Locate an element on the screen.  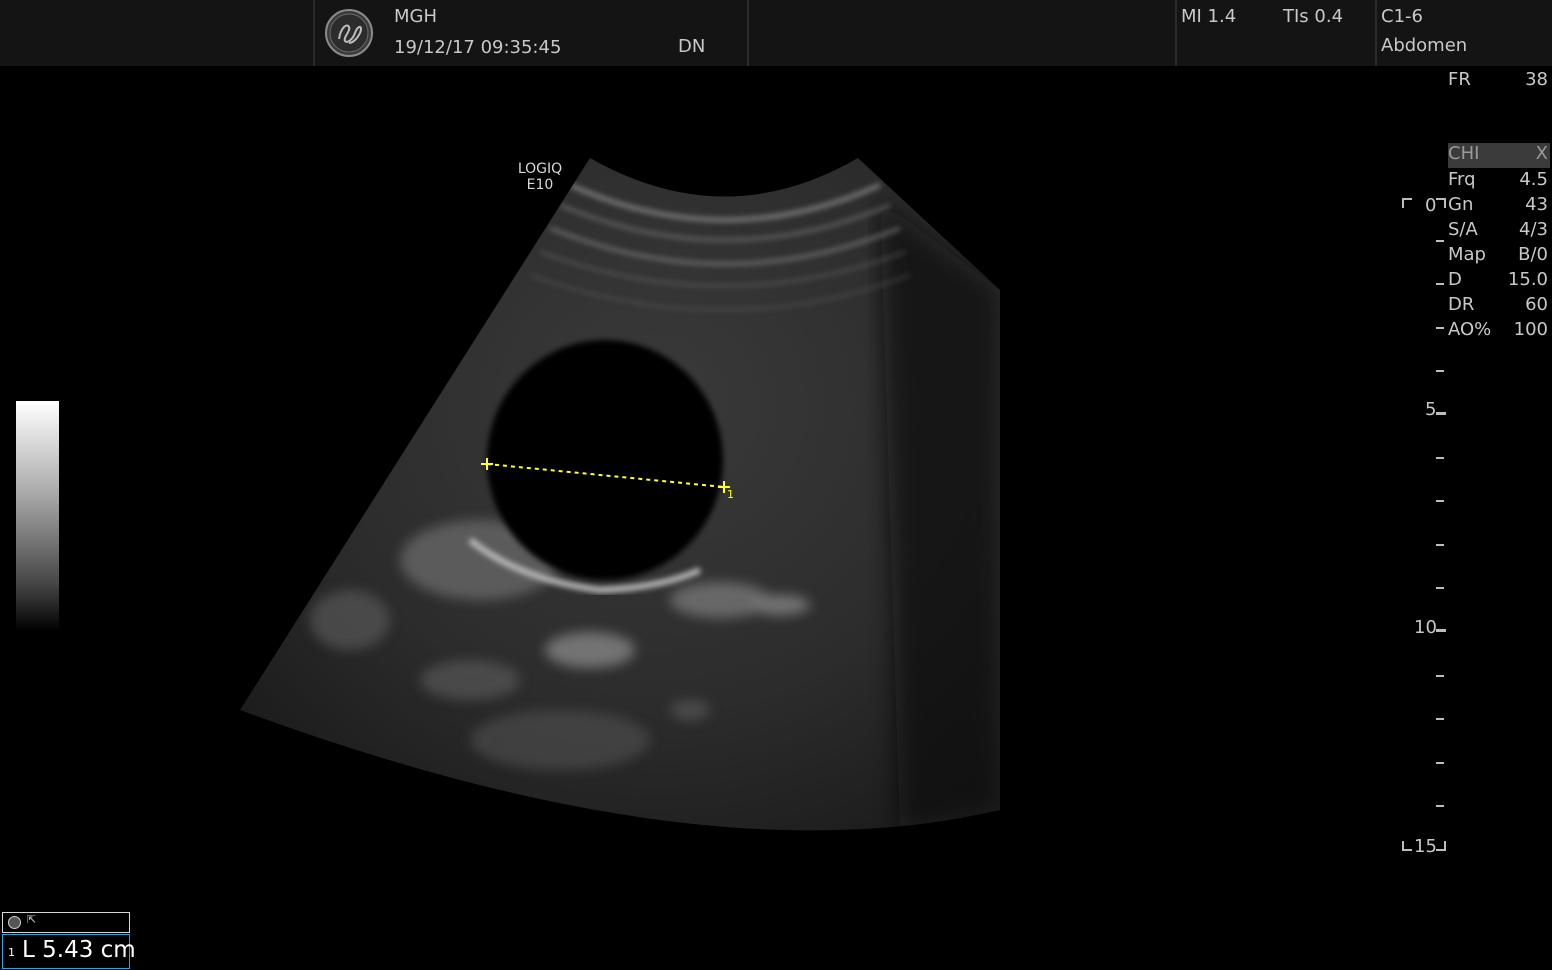
depth-label: 5 is located at coordinates (1431, 409).